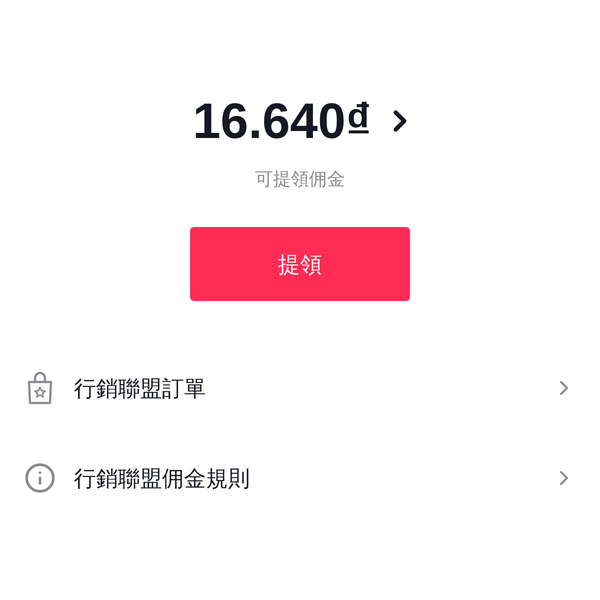  What do you see at coordinates (282, 121) in the screenshot?
I see `balance-amount: 16.640₫` at bounding box center [282, 121].